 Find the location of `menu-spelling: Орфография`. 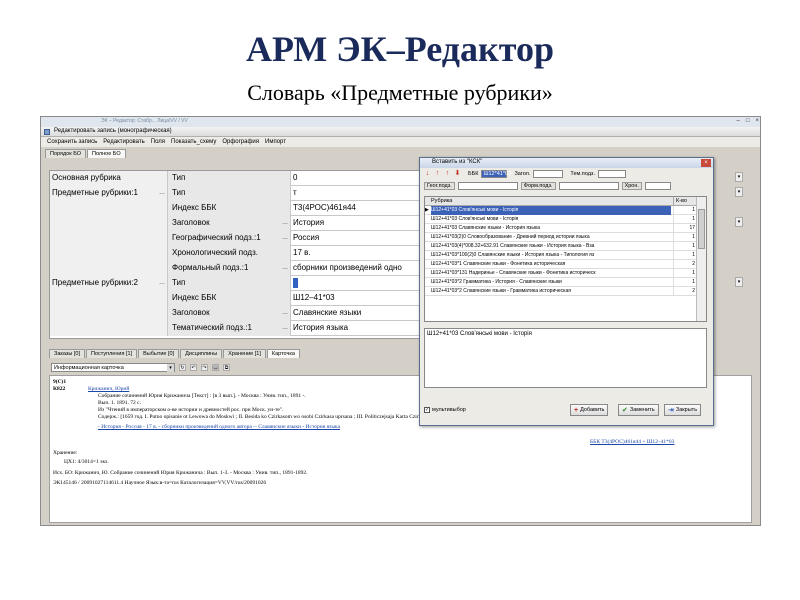

menu-spelling: Орфография is located at coordinates (240, 142).